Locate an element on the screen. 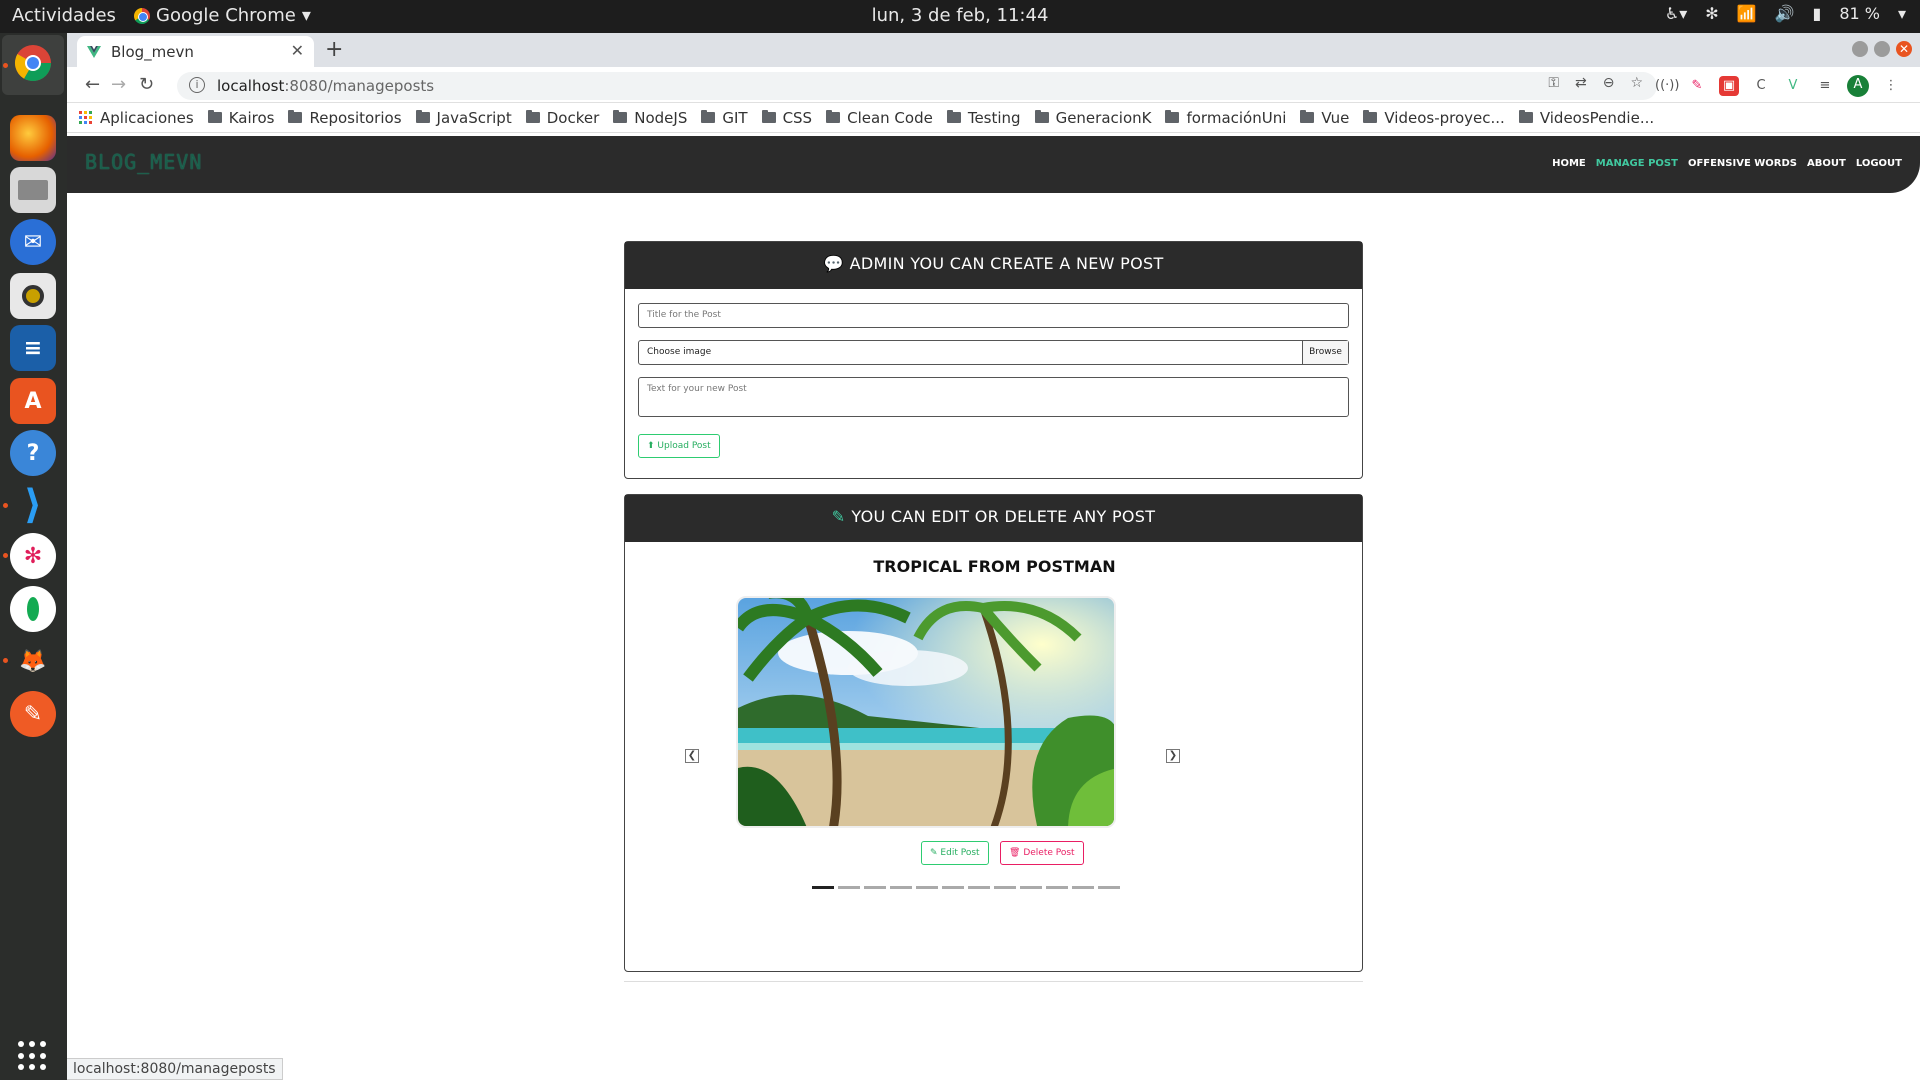  maximize-button is located at coordinates (1882, 49).